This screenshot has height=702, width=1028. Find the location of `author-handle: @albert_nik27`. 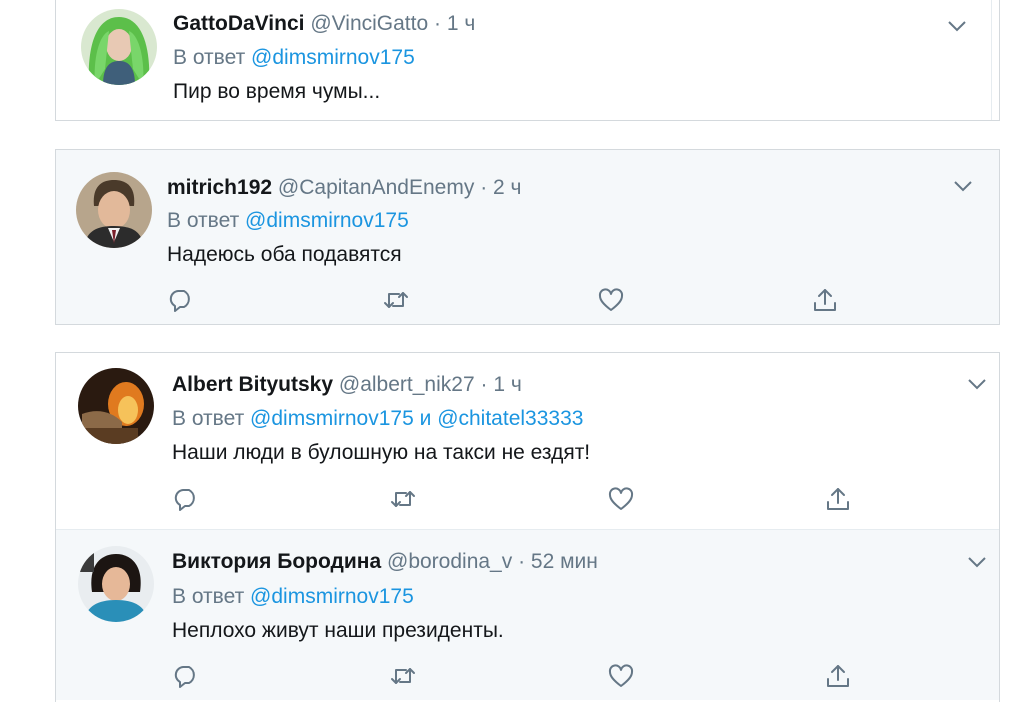

author-handle: @albert_nik27 is located at coordinates (407, 384).